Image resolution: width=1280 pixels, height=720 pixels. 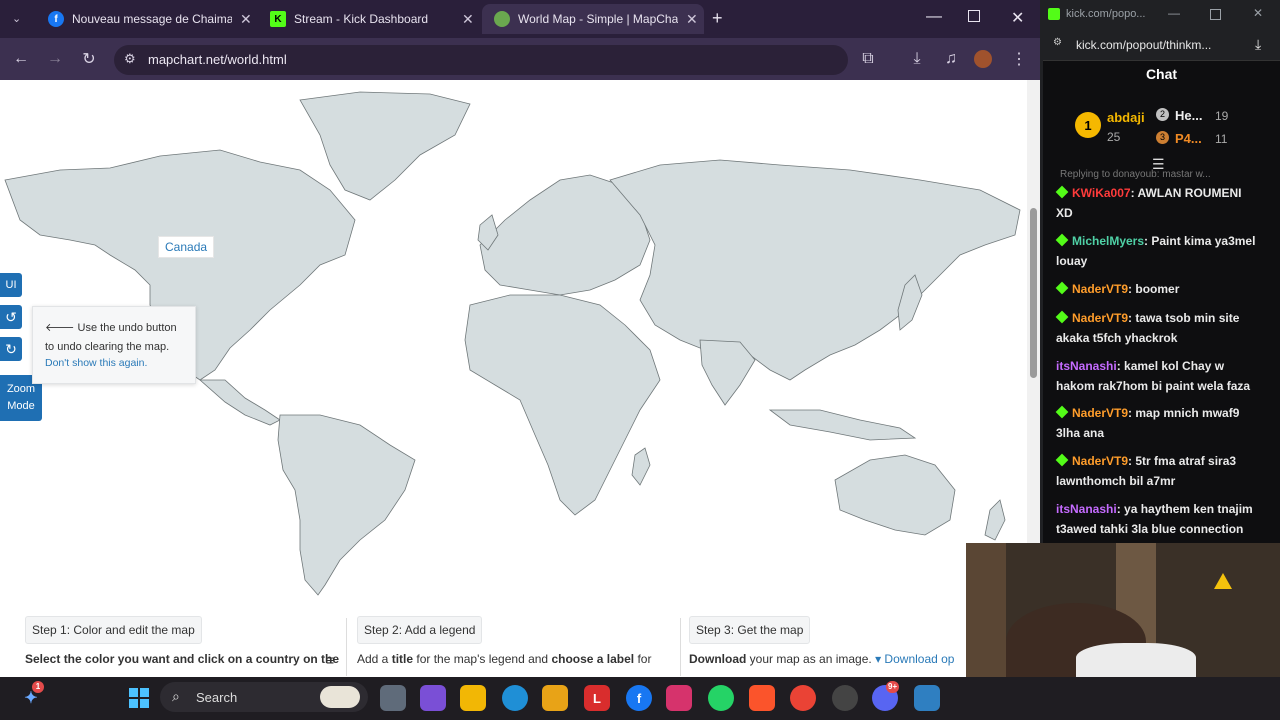 What do you see at coordinates (679, 698) in the screenshot?
I see `instagram-icon` at bounding box center [679, 698].